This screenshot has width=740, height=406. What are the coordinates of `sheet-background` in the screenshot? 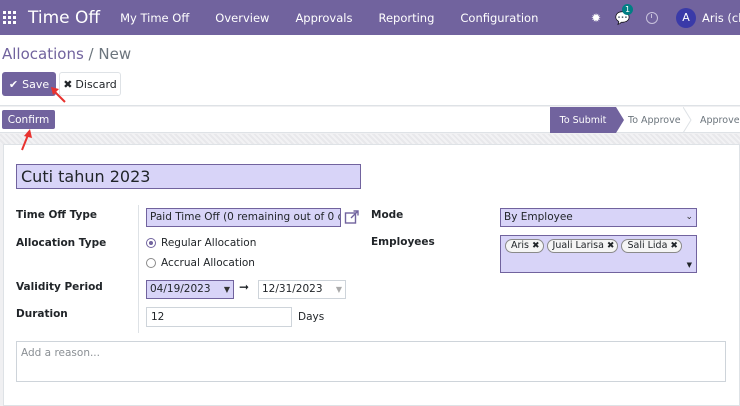 It's located at (370, 139).